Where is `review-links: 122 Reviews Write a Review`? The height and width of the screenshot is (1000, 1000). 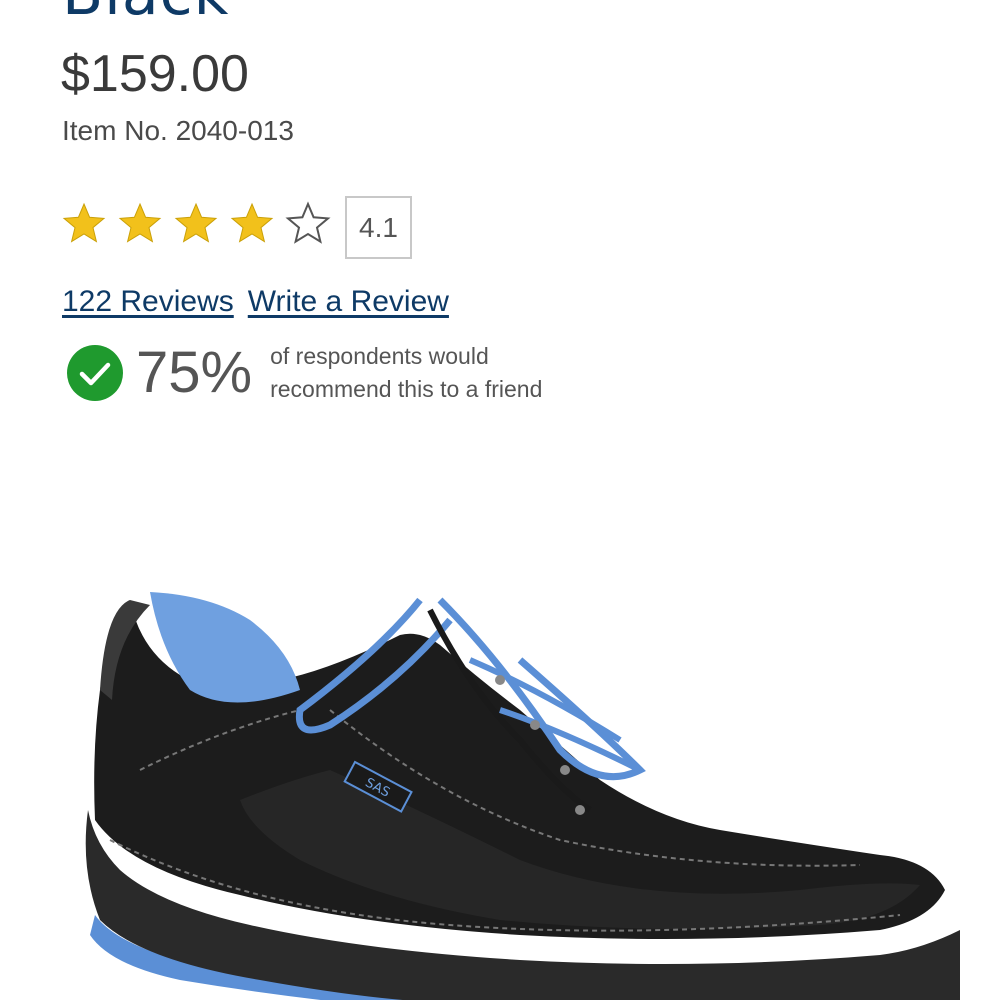
review-links: 122 Reviews Write a Review is located at coordinates (255, 302).